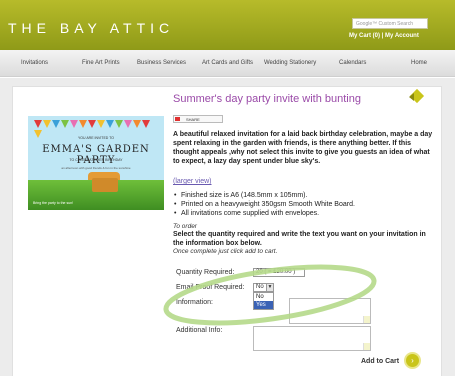  I want to click on highlight-ellipse, so click(270, 295).